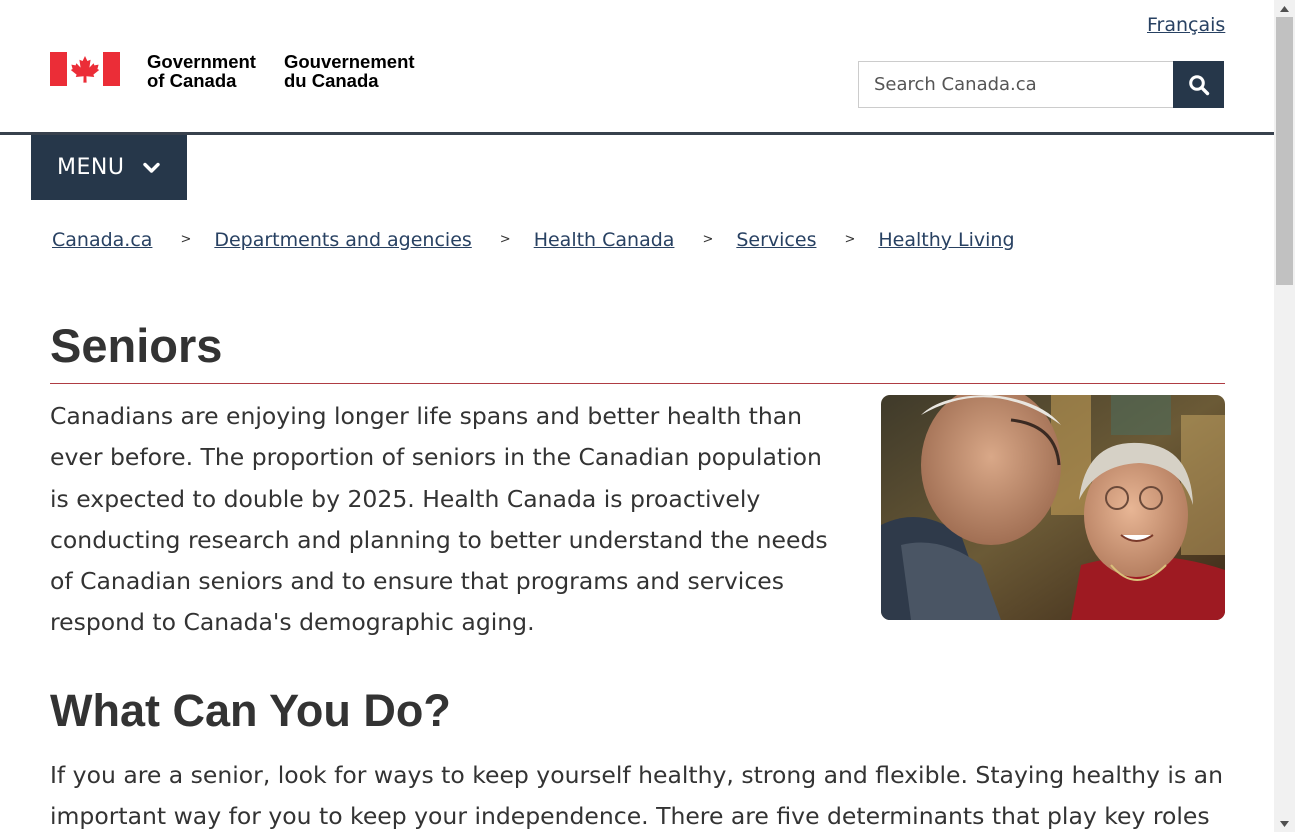 The image size is (1295, 837). Describe the element at coordinates (1186, 25) in the screenshot. I see `language-toggle-link: Français` at that location.